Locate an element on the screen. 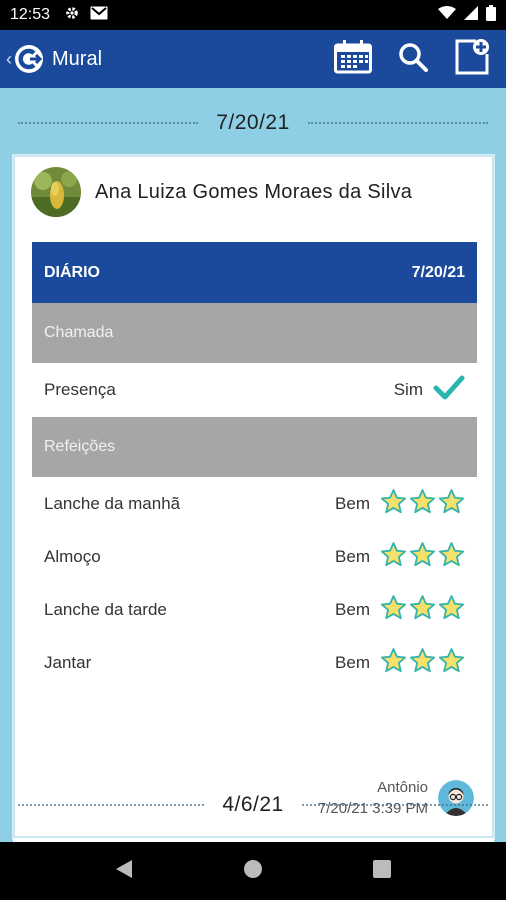  section-header: Chamada is located at coordinates (254, 333).